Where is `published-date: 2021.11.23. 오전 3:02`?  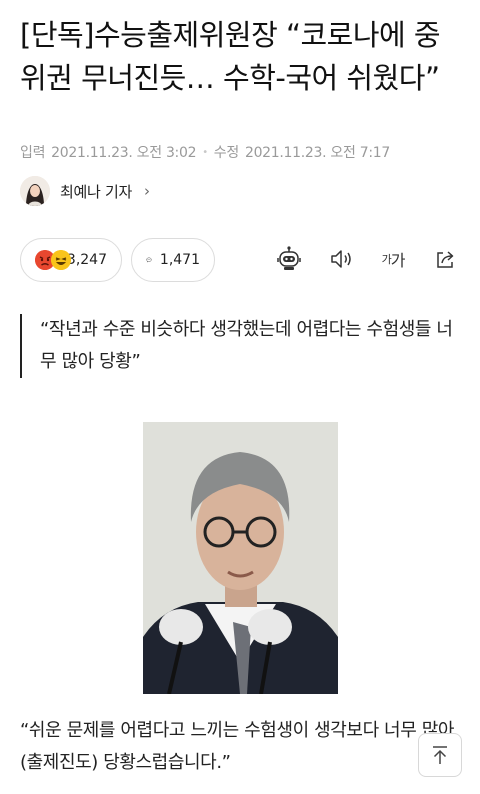
published-date: 2021.11.23. 오전 3:02 is located at coordinates (124, 153).